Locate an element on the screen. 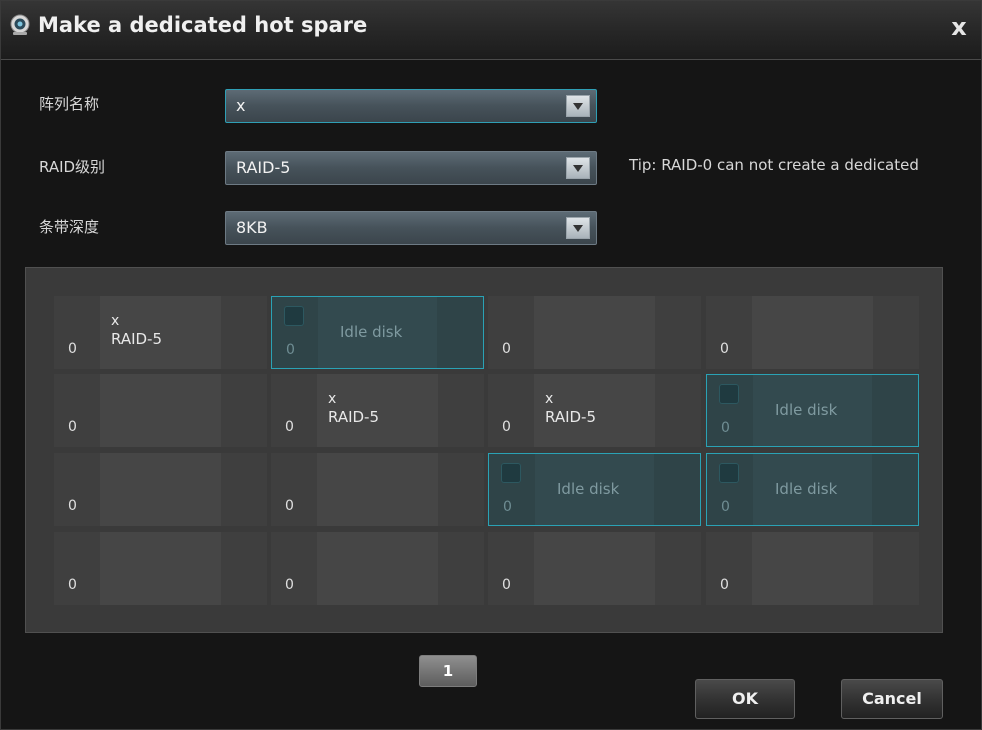  dialog-title: Make a dedicated hot spare is located at coordinates (203, 25).